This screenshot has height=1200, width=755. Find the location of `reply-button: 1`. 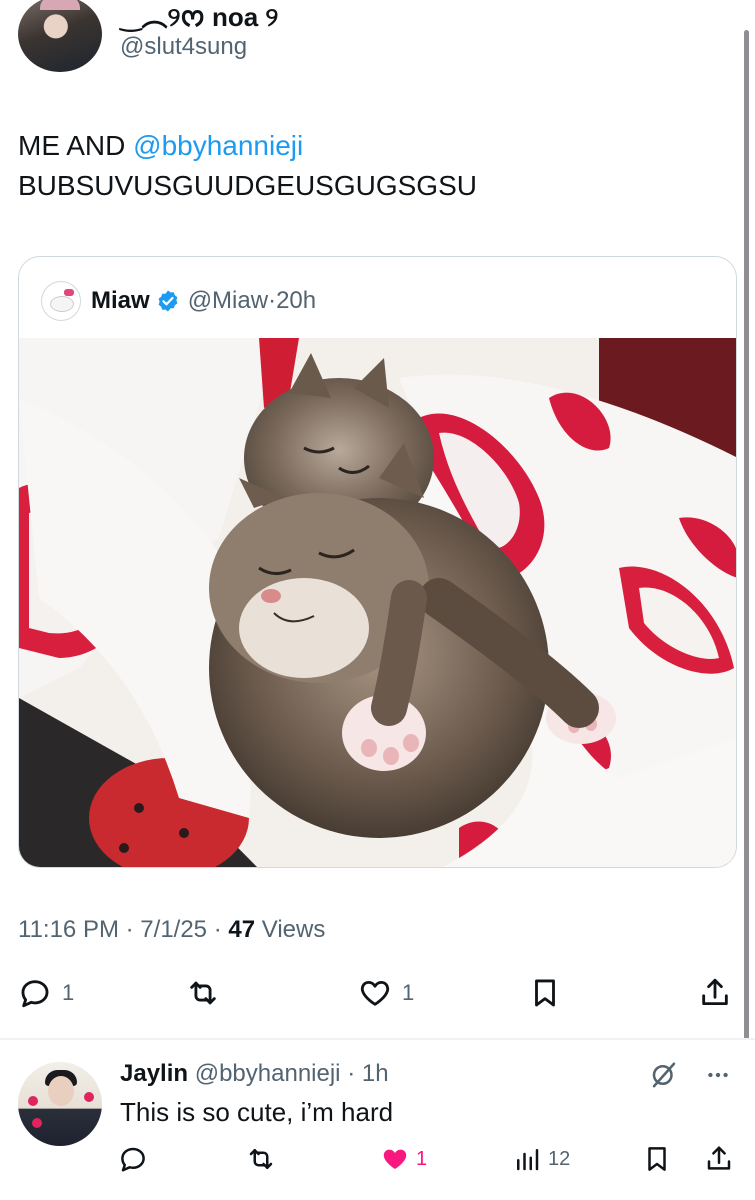

reply-button: 1 is located at coordinates (46, 993).